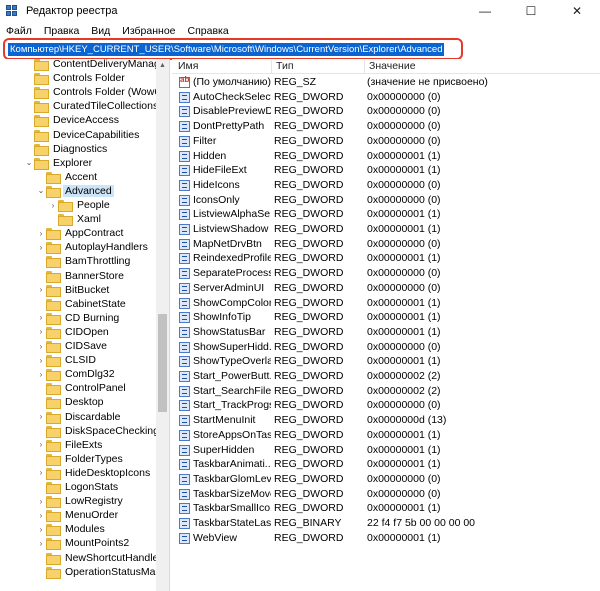  I want to click on column-header-type: Тип, so click(318, 66).